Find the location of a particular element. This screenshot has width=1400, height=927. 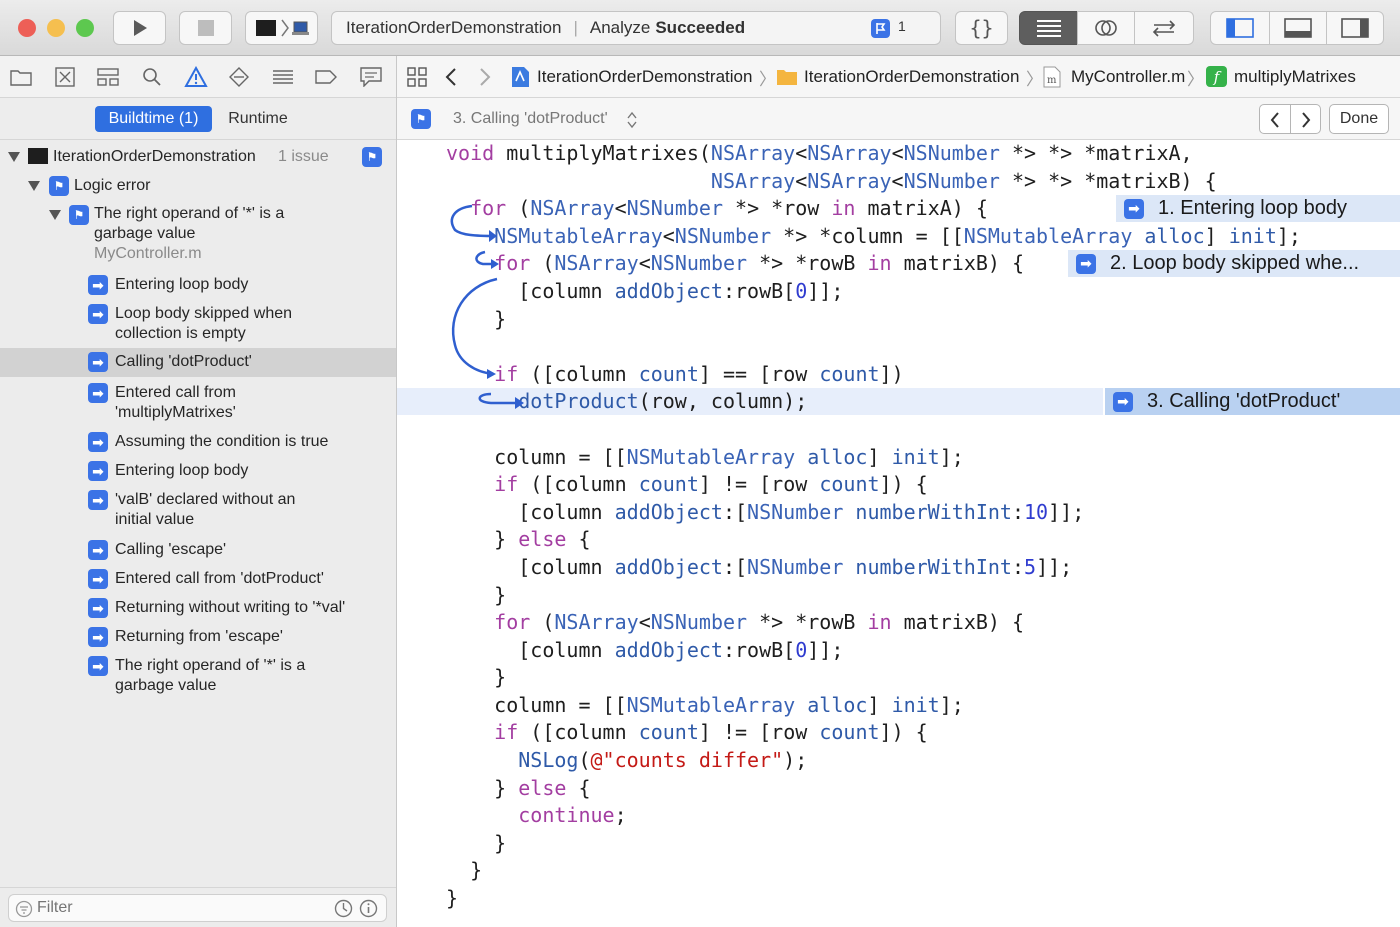

library-button: {} is located at coordinates (981, 28).